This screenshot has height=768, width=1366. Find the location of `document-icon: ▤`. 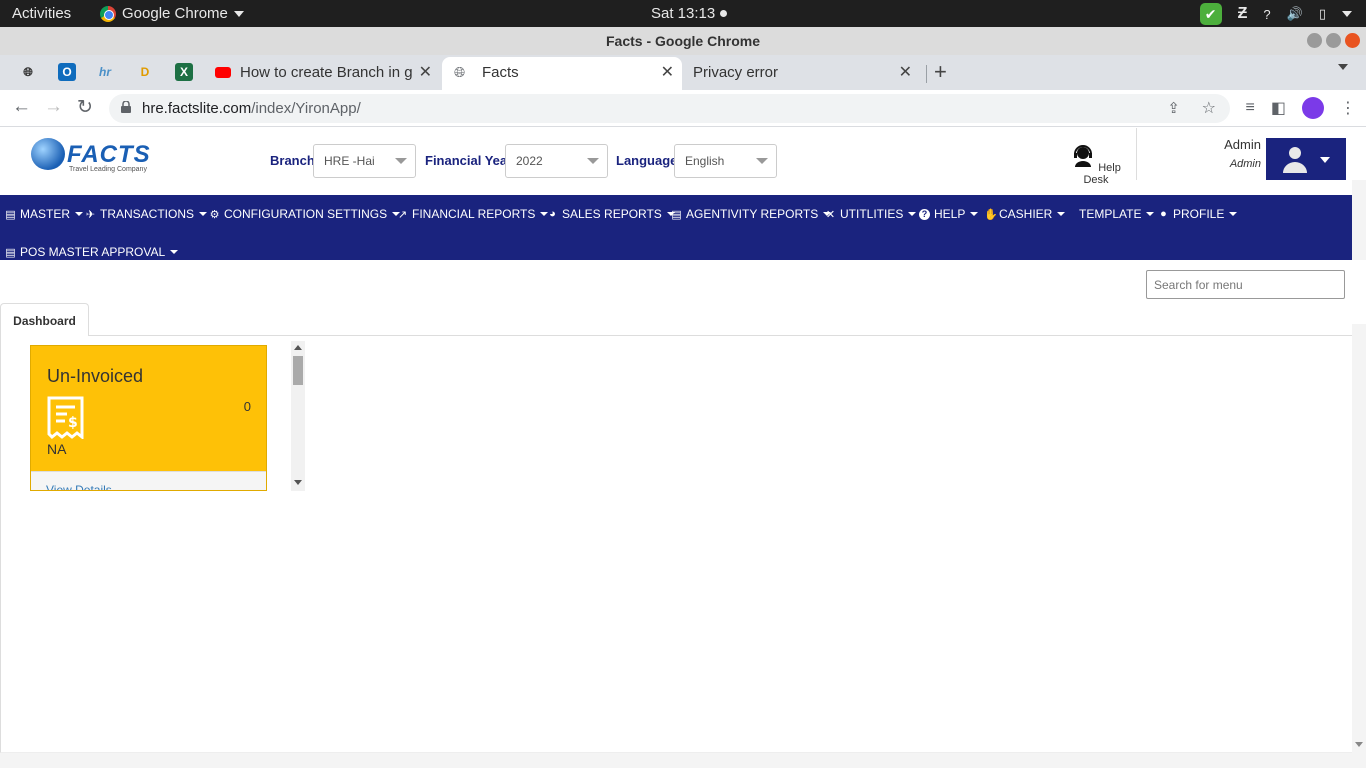

document-icon: ▤ is located at coordinates (676, 214).